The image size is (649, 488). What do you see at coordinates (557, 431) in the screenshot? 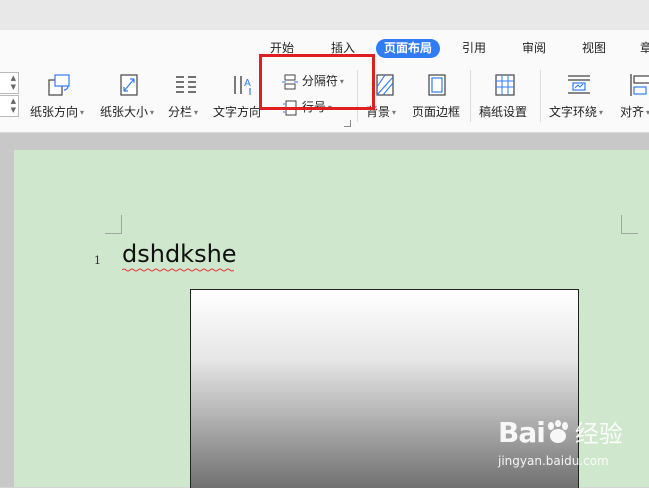
I see `paw-icon` at bounding box center [557, 431].